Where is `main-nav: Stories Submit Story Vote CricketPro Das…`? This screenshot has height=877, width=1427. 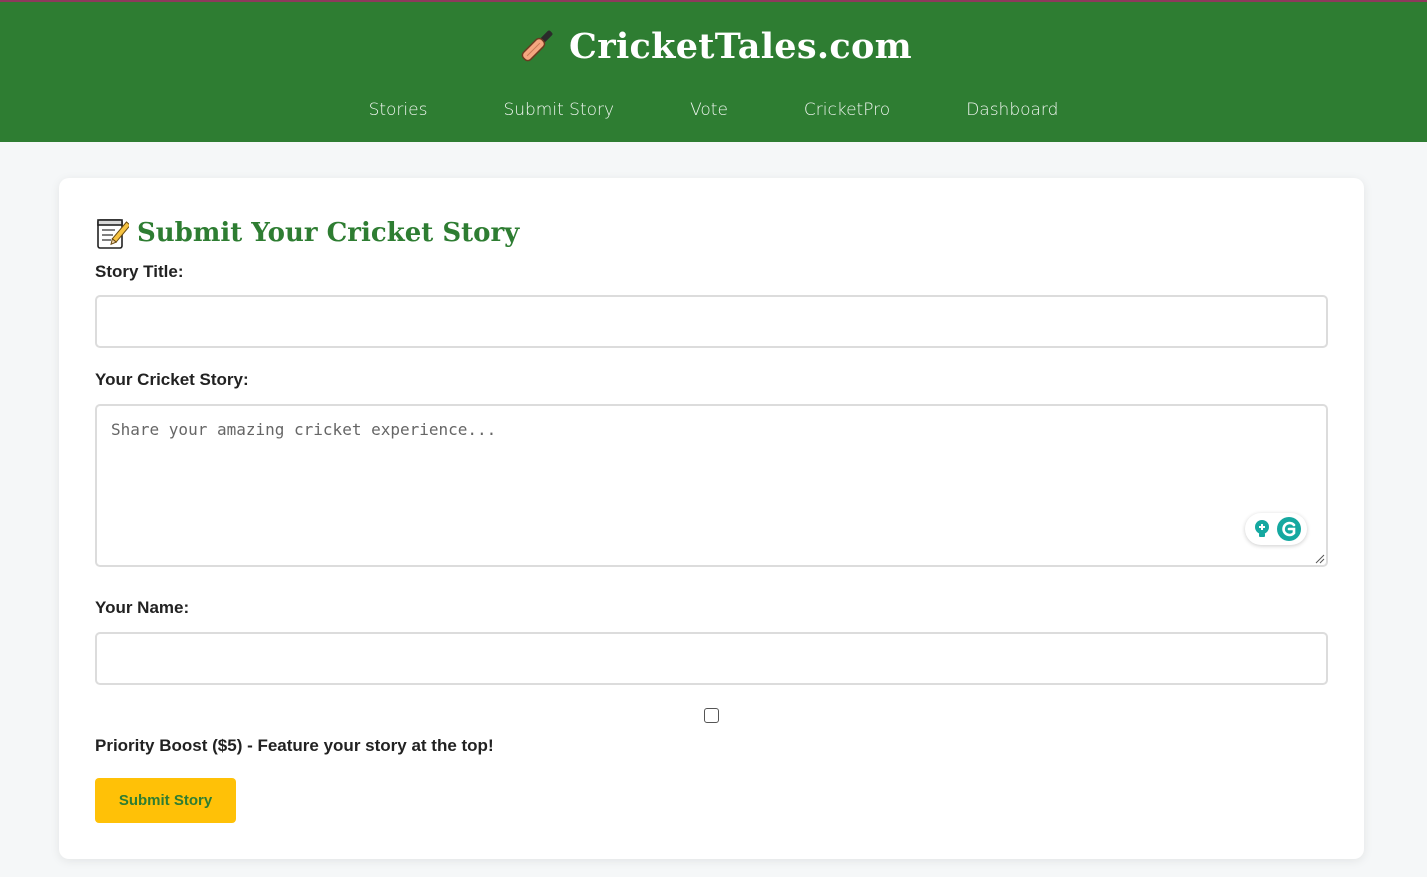 main-nav: Stories Submit Story Vote CricketPro Das… is located at coordinates (713, 110).